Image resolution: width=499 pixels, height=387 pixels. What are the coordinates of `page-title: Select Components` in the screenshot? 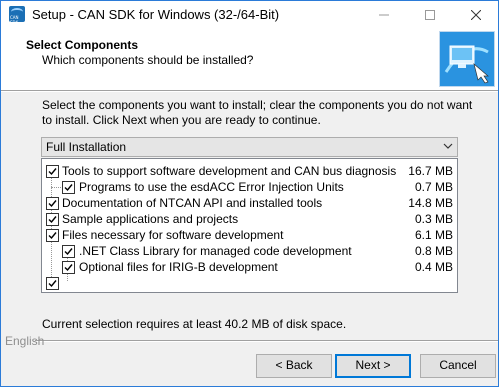 It's located at (82, 45).